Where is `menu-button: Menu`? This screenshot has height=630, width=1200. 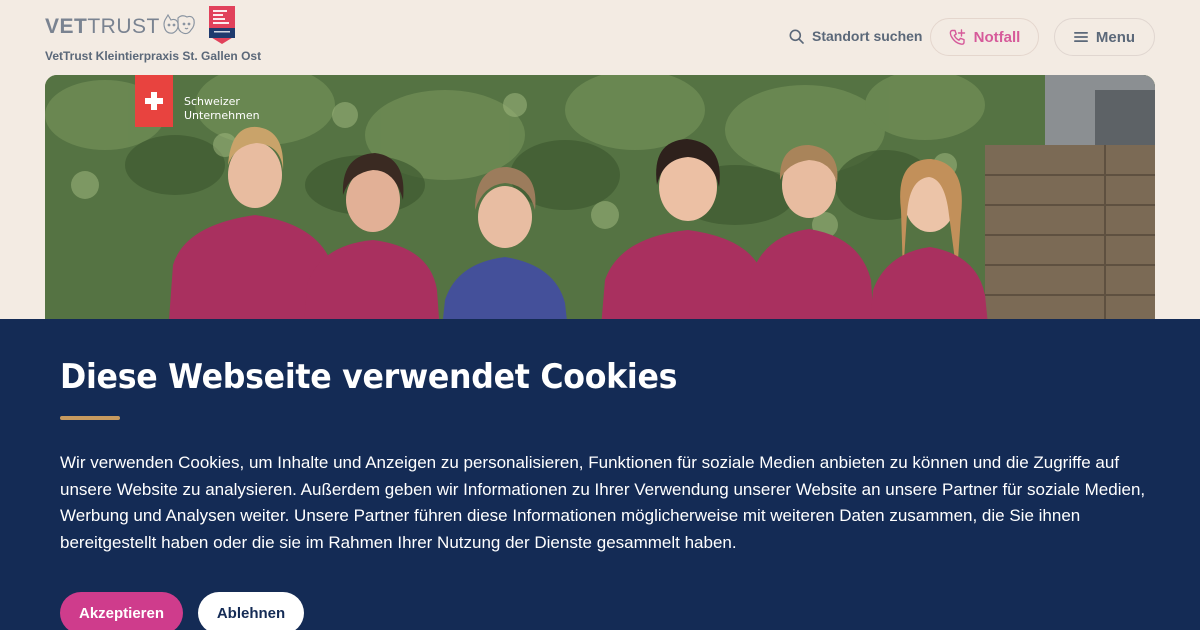 menu-button: Menu is located at coordinates (1104, 37).